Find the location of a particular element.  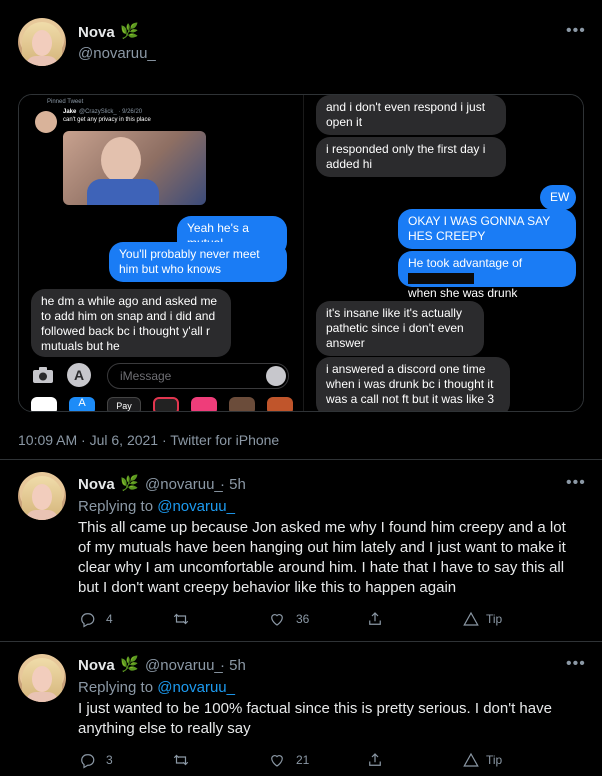

photos-app-icon is located at coordinates (44, 404).